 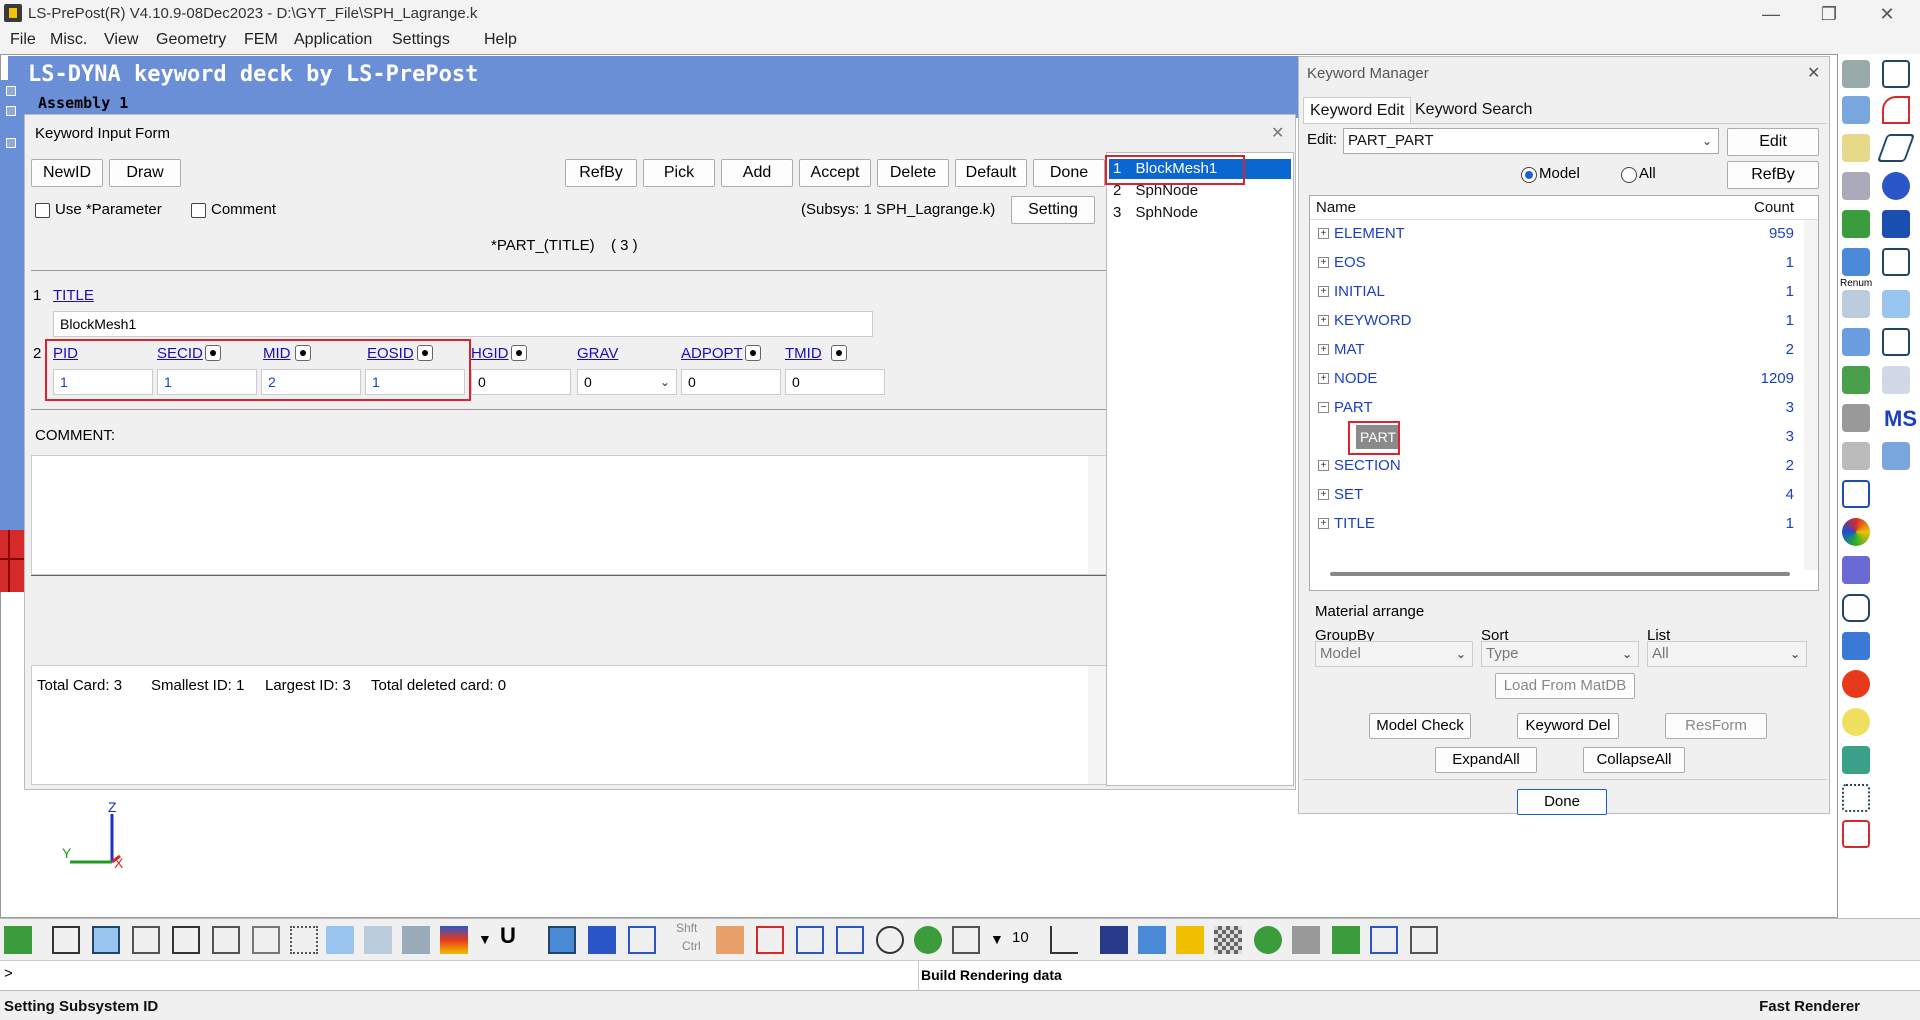 I want to click on tree-row: + EOS 1, so click(x=1554, y=264).